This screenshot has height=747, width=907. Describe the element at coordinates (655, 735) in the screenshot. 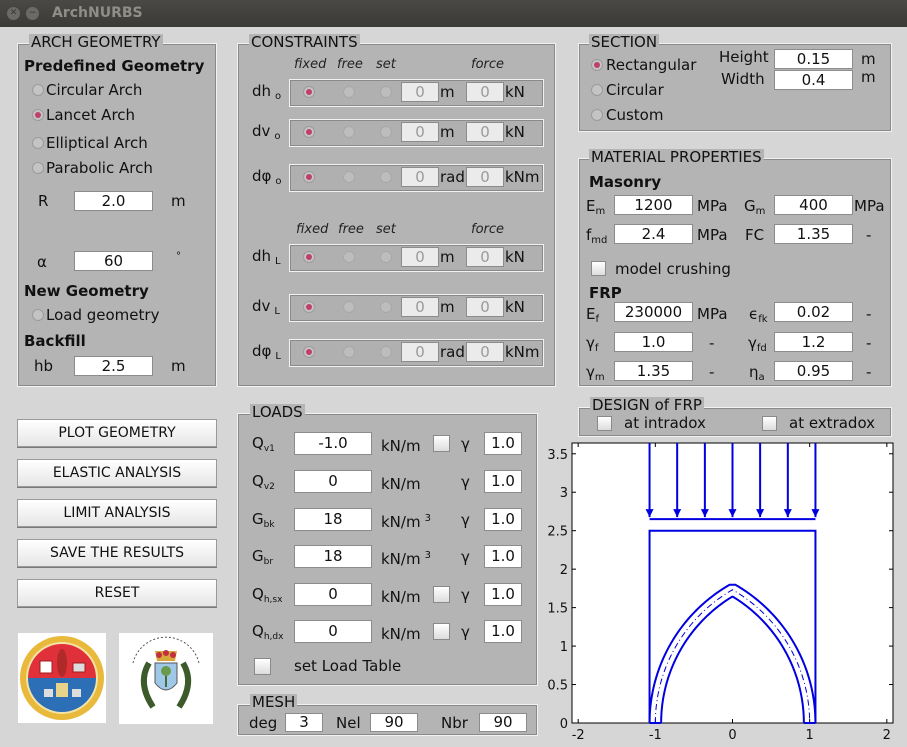

I see `x-tick-label: -1` at that location.